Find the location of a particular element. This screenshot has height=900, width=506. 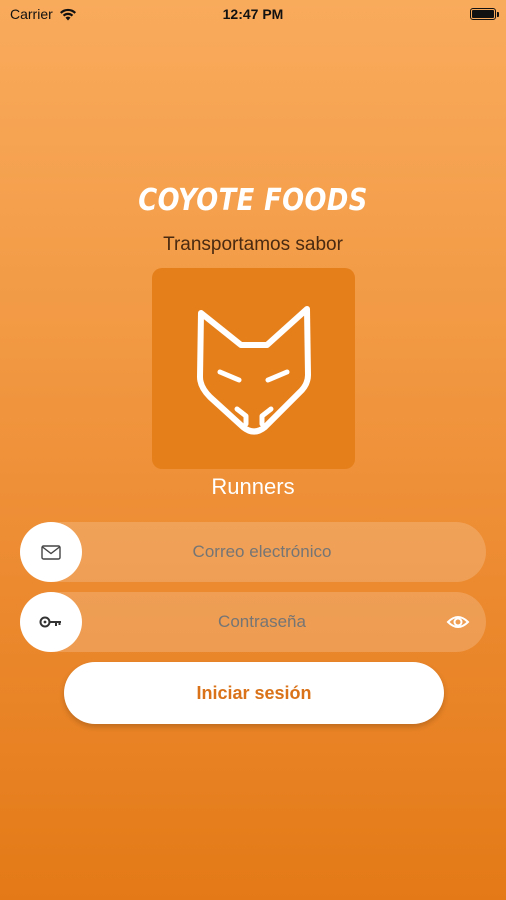

eye-icon is located at coordinates (458, 622).